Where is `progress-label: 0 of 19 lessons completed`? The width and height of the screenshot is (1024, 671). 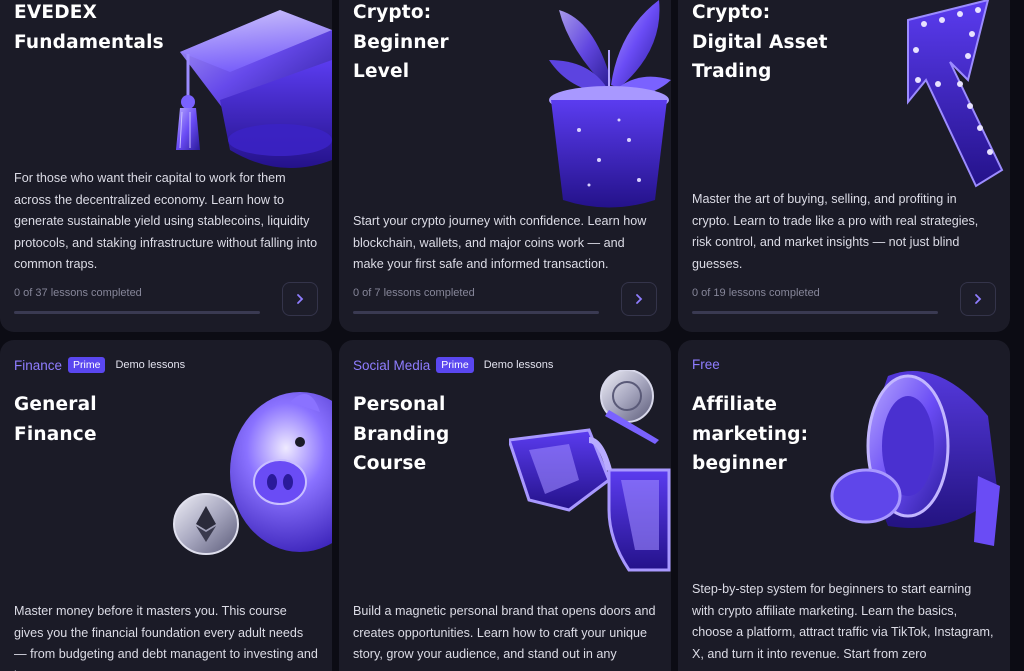 progress-label: 0 of 19 lessons completed is located at coordinates (756, 293).